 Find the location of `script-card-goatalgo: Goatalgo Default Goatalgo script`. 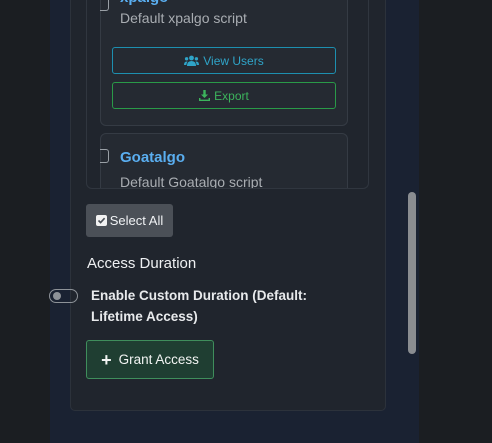

script-card-goatalgo: Goatalgo Default Goatalgo script is located at coordinates (224, 161).